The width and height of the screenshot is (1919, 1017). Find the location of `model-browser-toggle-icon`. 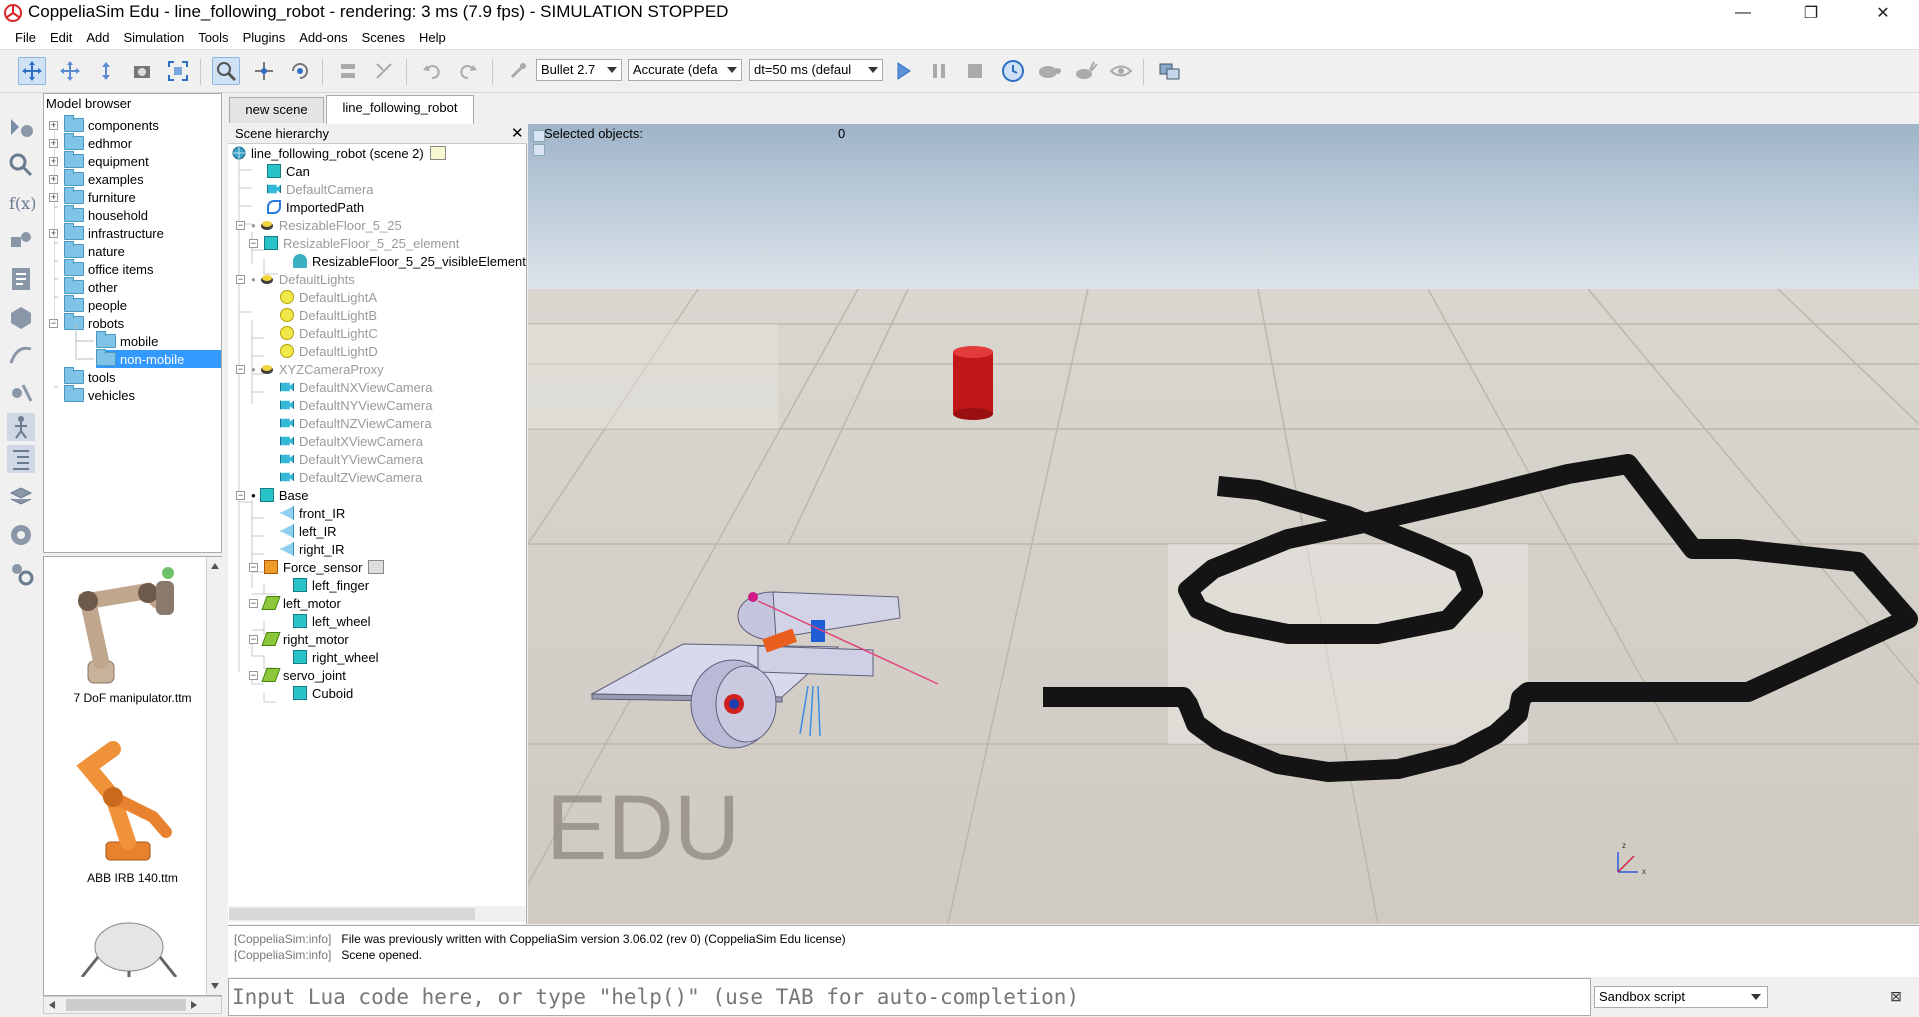

model-browser-toggle-icon is located at coordinates (21, 427).